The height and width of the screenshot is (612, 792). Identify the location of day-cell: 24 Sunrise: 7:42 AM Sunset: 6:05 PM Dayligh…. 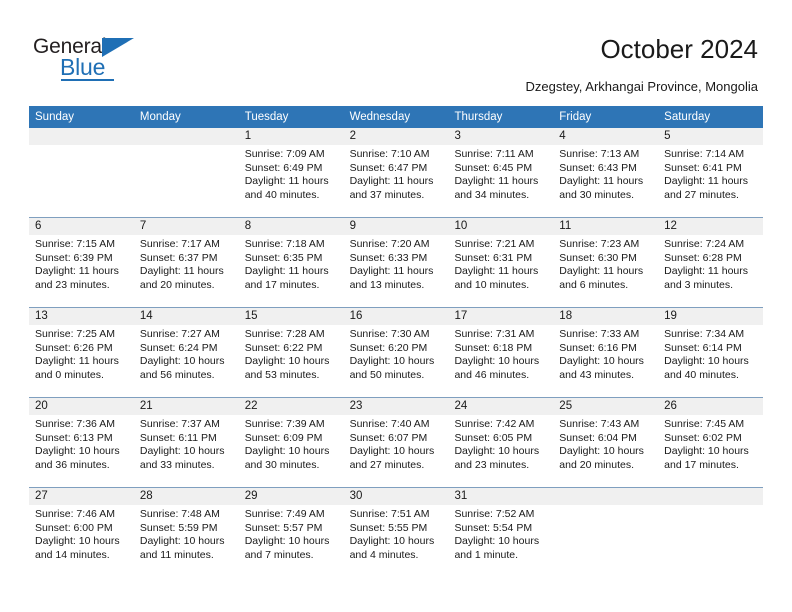
(501, 442).